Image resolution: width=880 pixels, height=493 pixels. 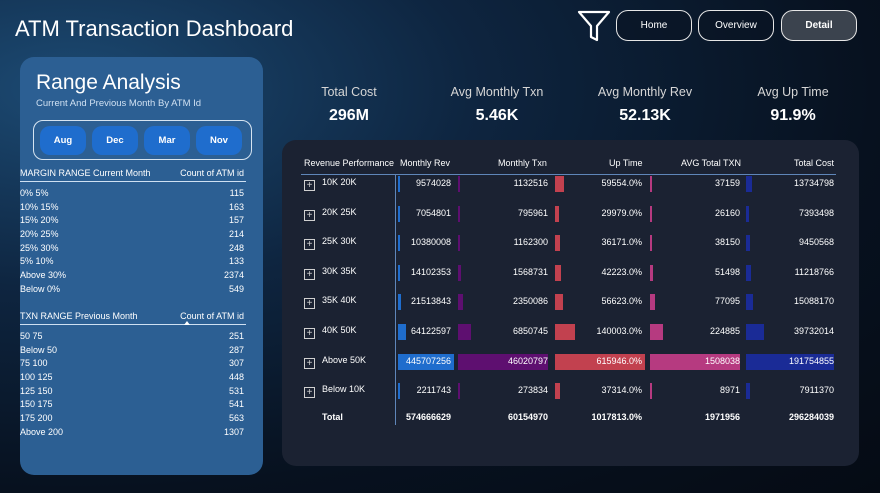 What do you see at coordinates (133, 261) in the screenshot?
I see `table-row: 5% 10% 133` at bounding box center [133, 261].